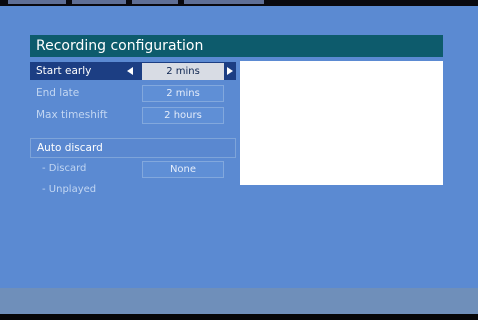 This screenshot has width=478, height=320. What do you see at coordinates (58, 93) in the screenshot?
I see `setting-label: End late` at bounding box center [58, 93].